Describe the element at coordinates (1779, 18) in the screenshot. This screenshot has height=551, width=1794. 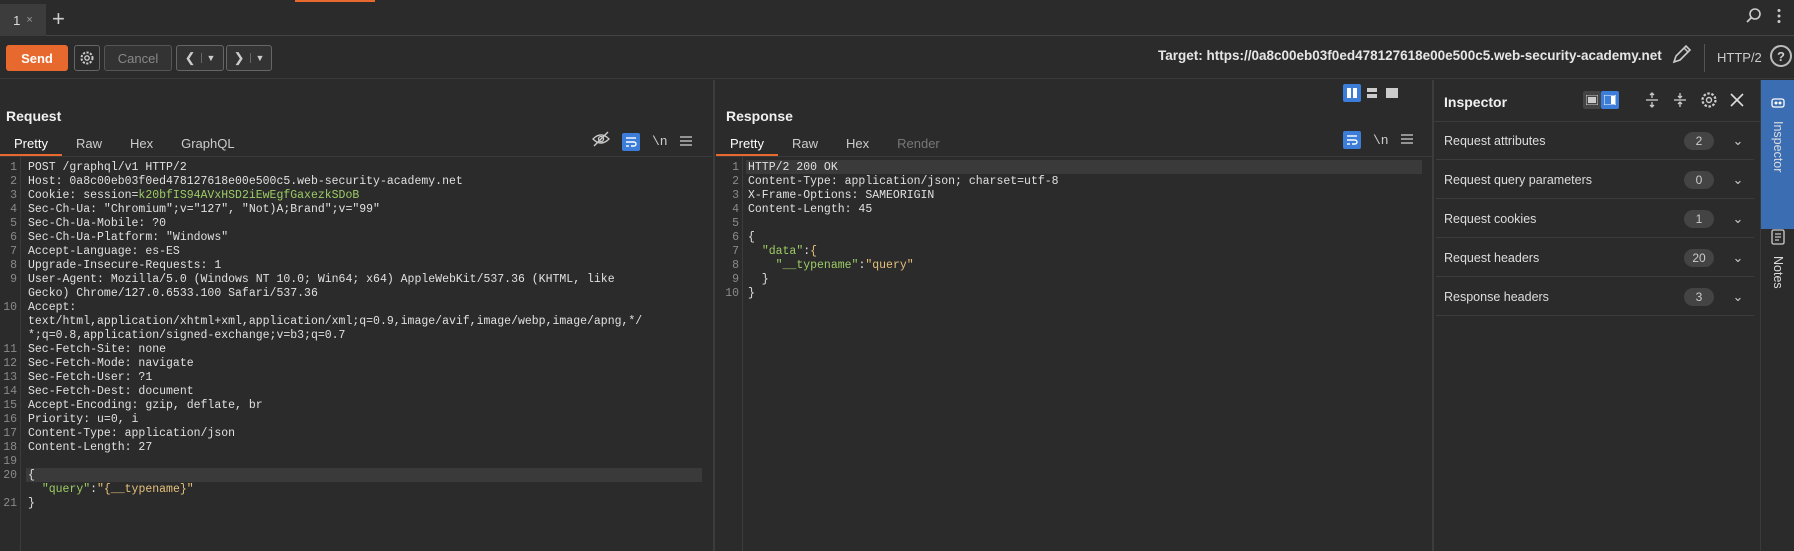
I see `more-options-icon` at that location.